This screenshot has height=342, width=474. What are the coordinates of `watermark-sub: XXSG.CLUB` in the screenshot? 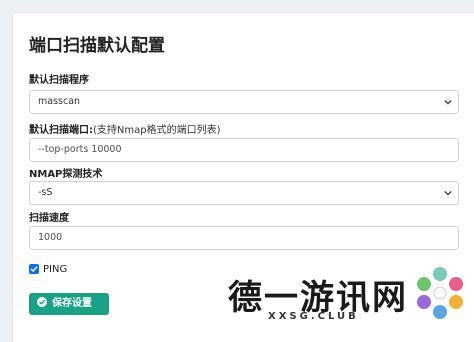 It's located at (313, 316).